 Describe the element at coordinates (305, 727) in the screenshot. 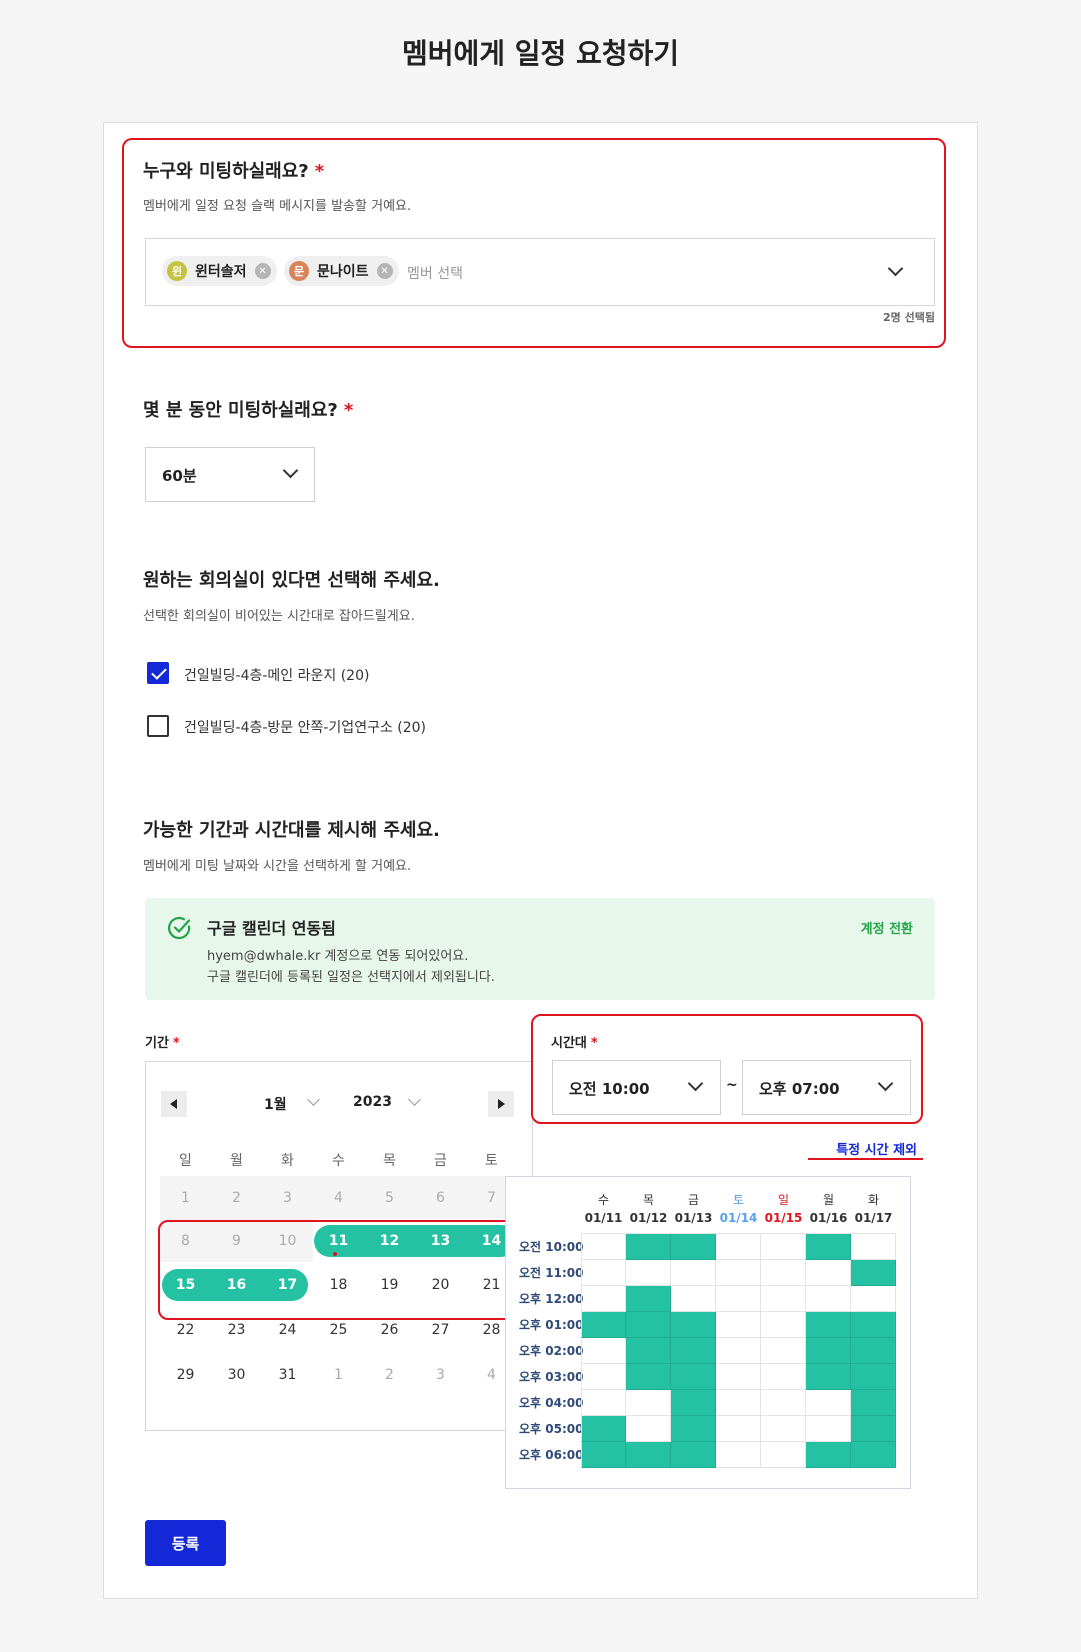

I see `room-option-label-2: 건일빌딩-4층-방문 안쪽-기업연구소 (20)` at that location.